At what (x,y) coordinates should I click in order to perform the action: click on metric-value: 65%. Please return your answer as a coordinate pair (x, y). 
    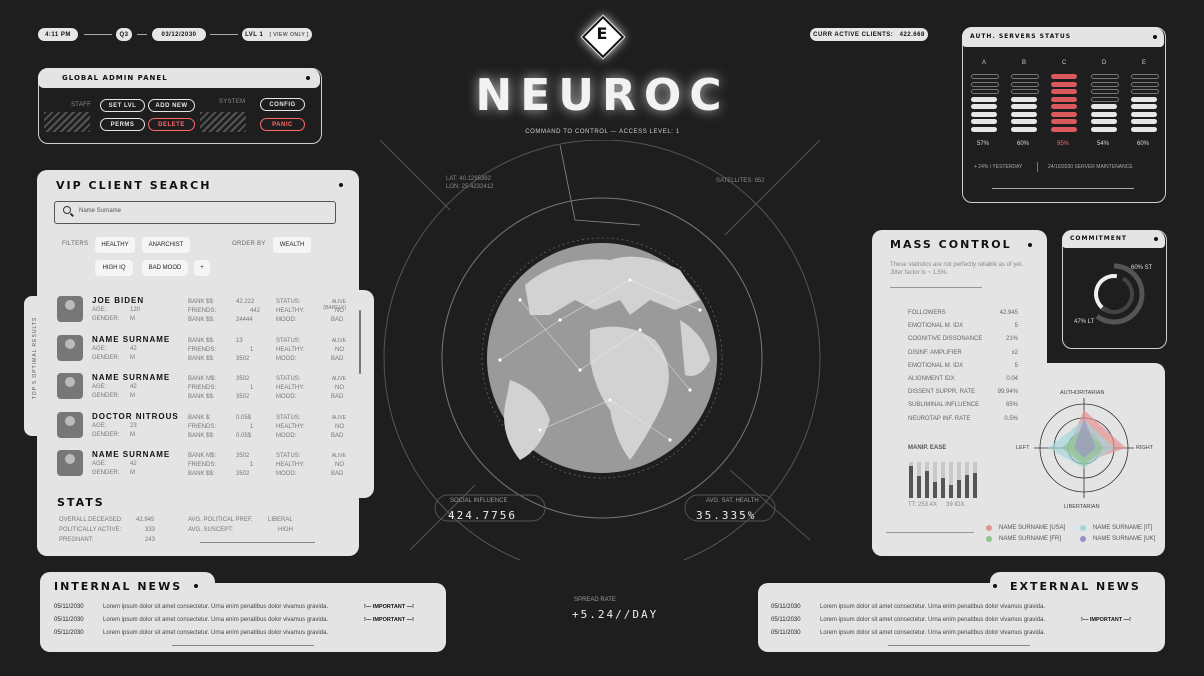
    Looking at the image, I should click on (1011, 405).